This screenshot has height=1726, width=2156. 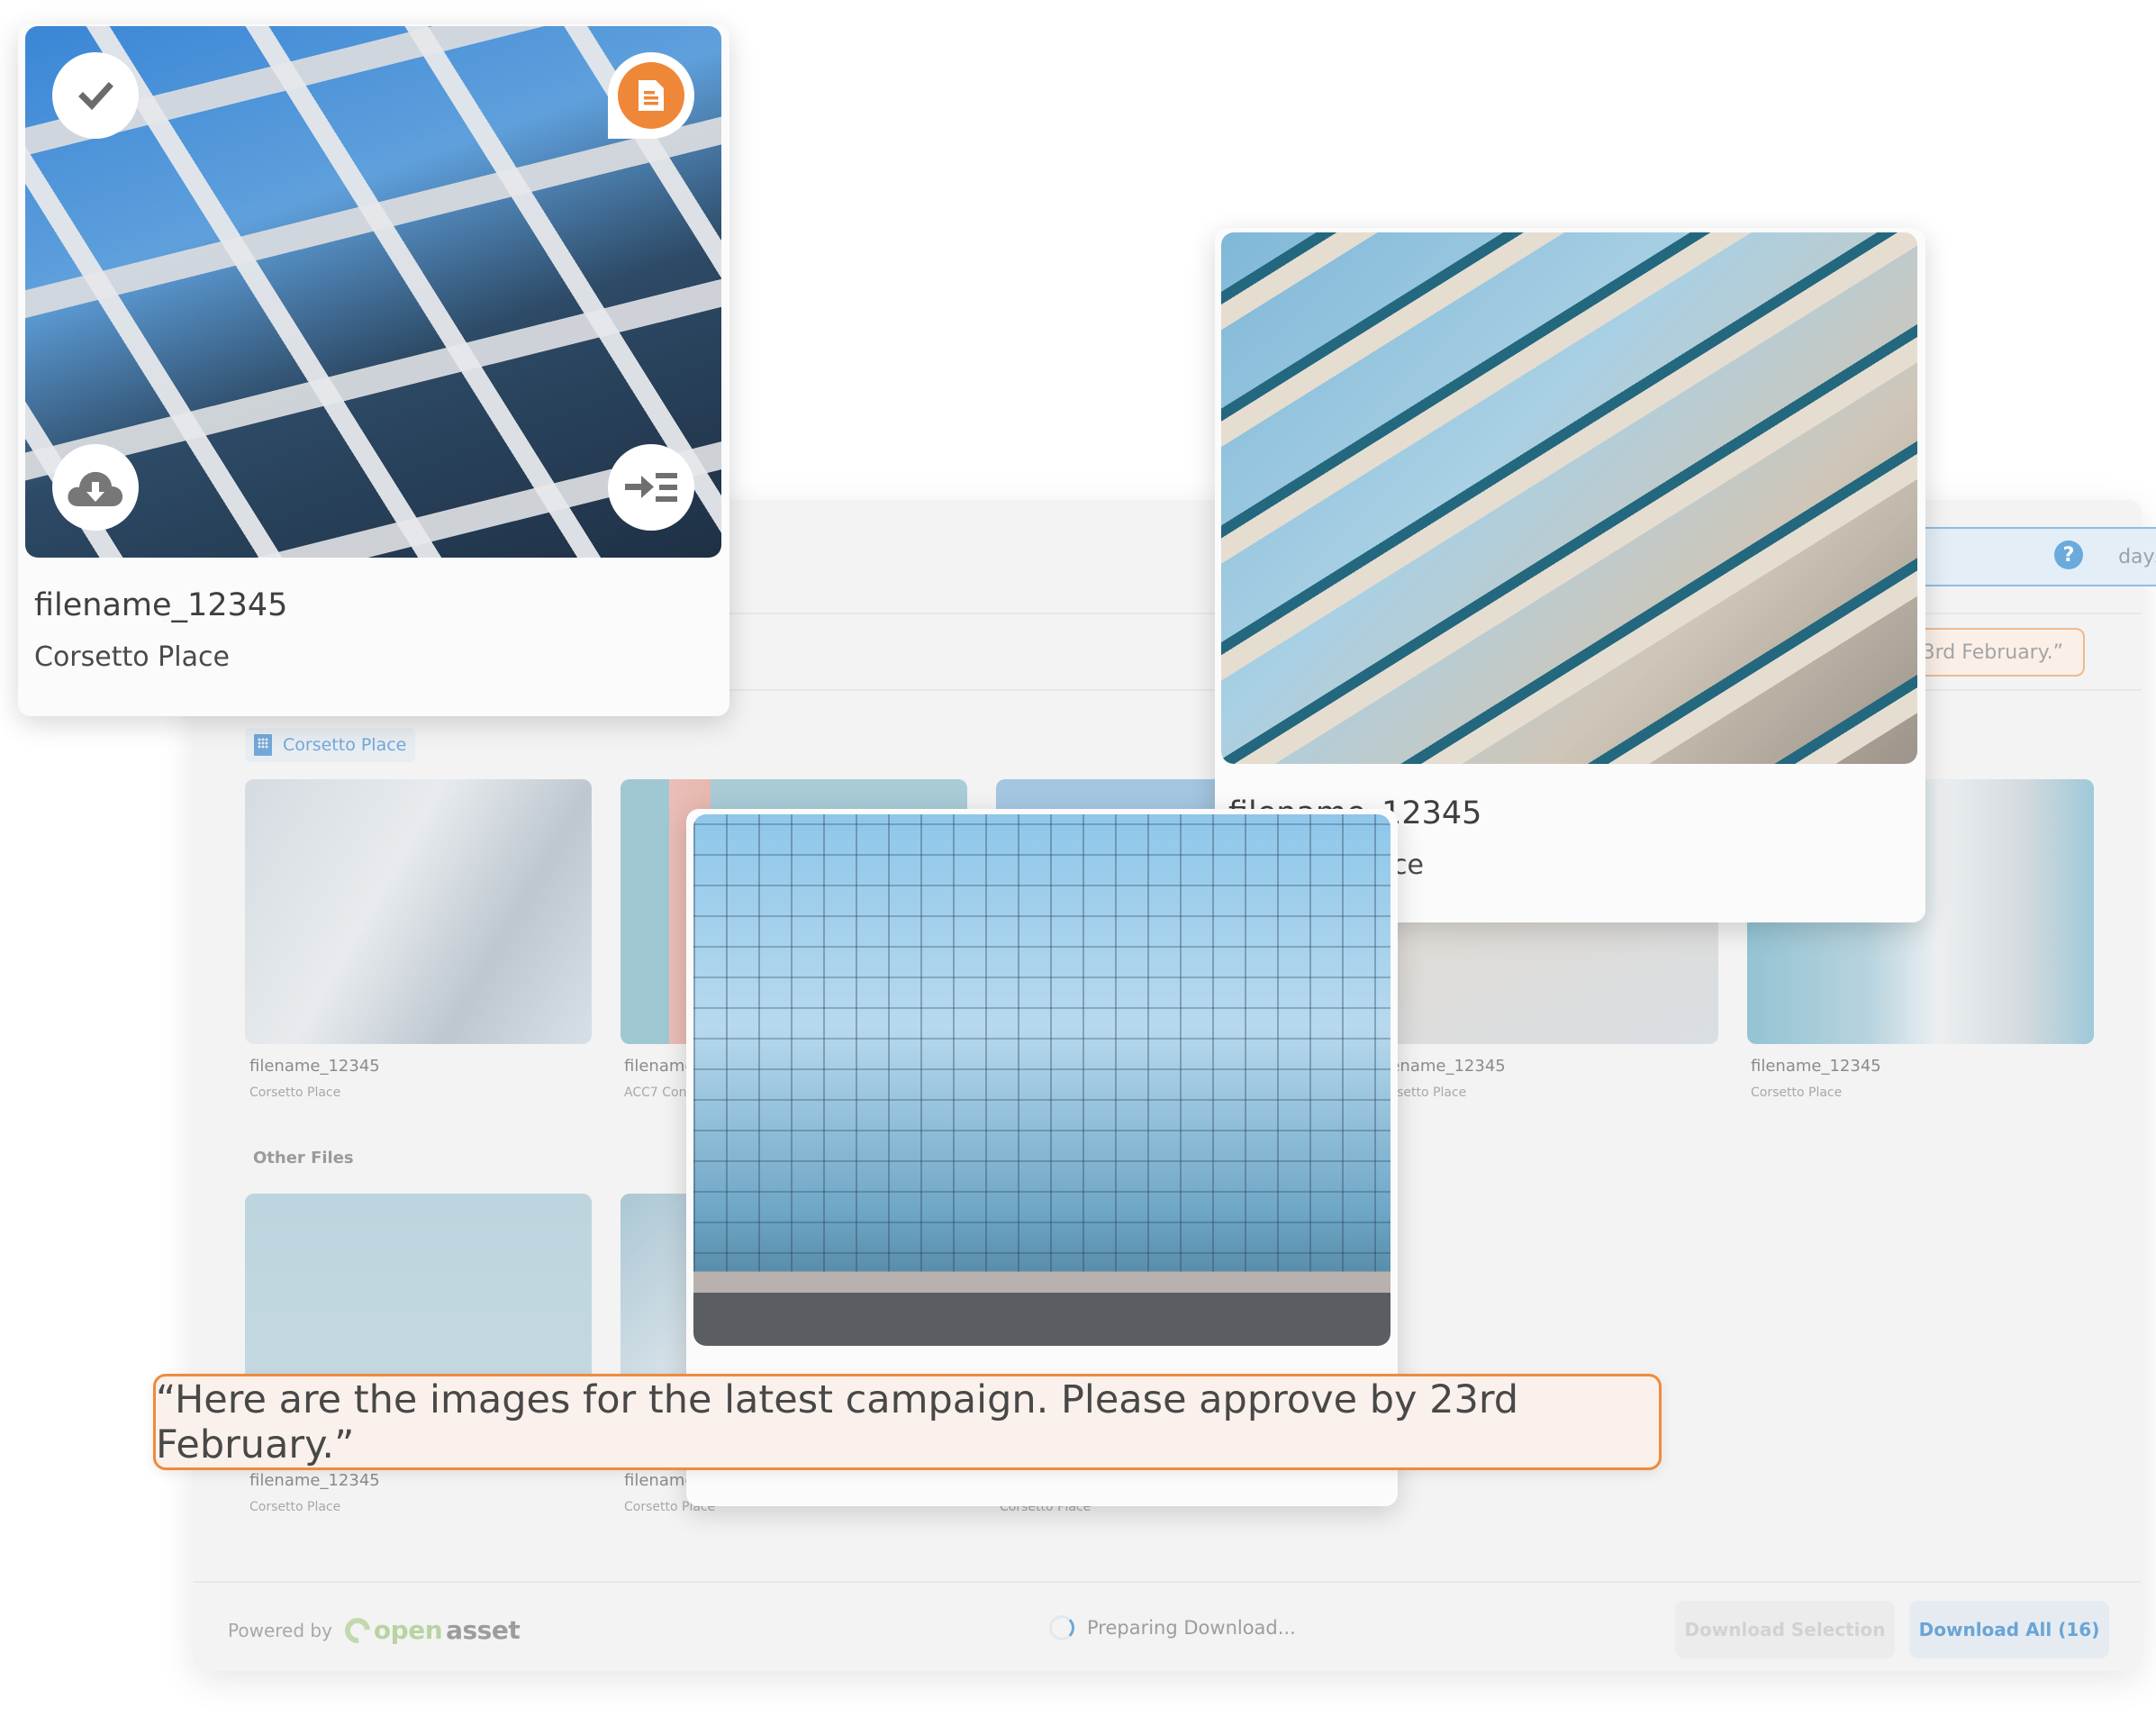 What do you see at coordinates (1986, 652) in the screenshot?
I see `message-notice-text: 23rd February.”` at bounding box center [1986, 652].